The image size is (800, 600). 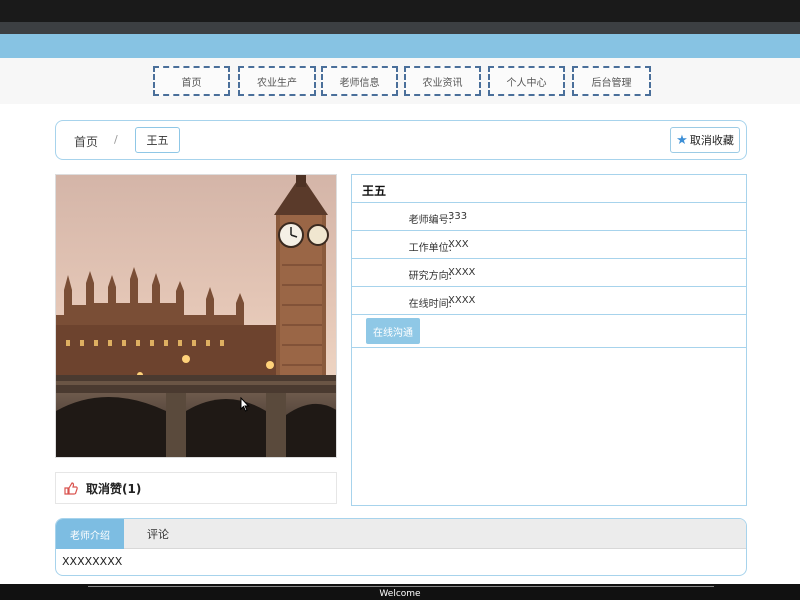 What do you see at coordinates (526, 81) in the screenshot?
I see `nav-personal-center: 个人中心` at bounding box center [526, 81].